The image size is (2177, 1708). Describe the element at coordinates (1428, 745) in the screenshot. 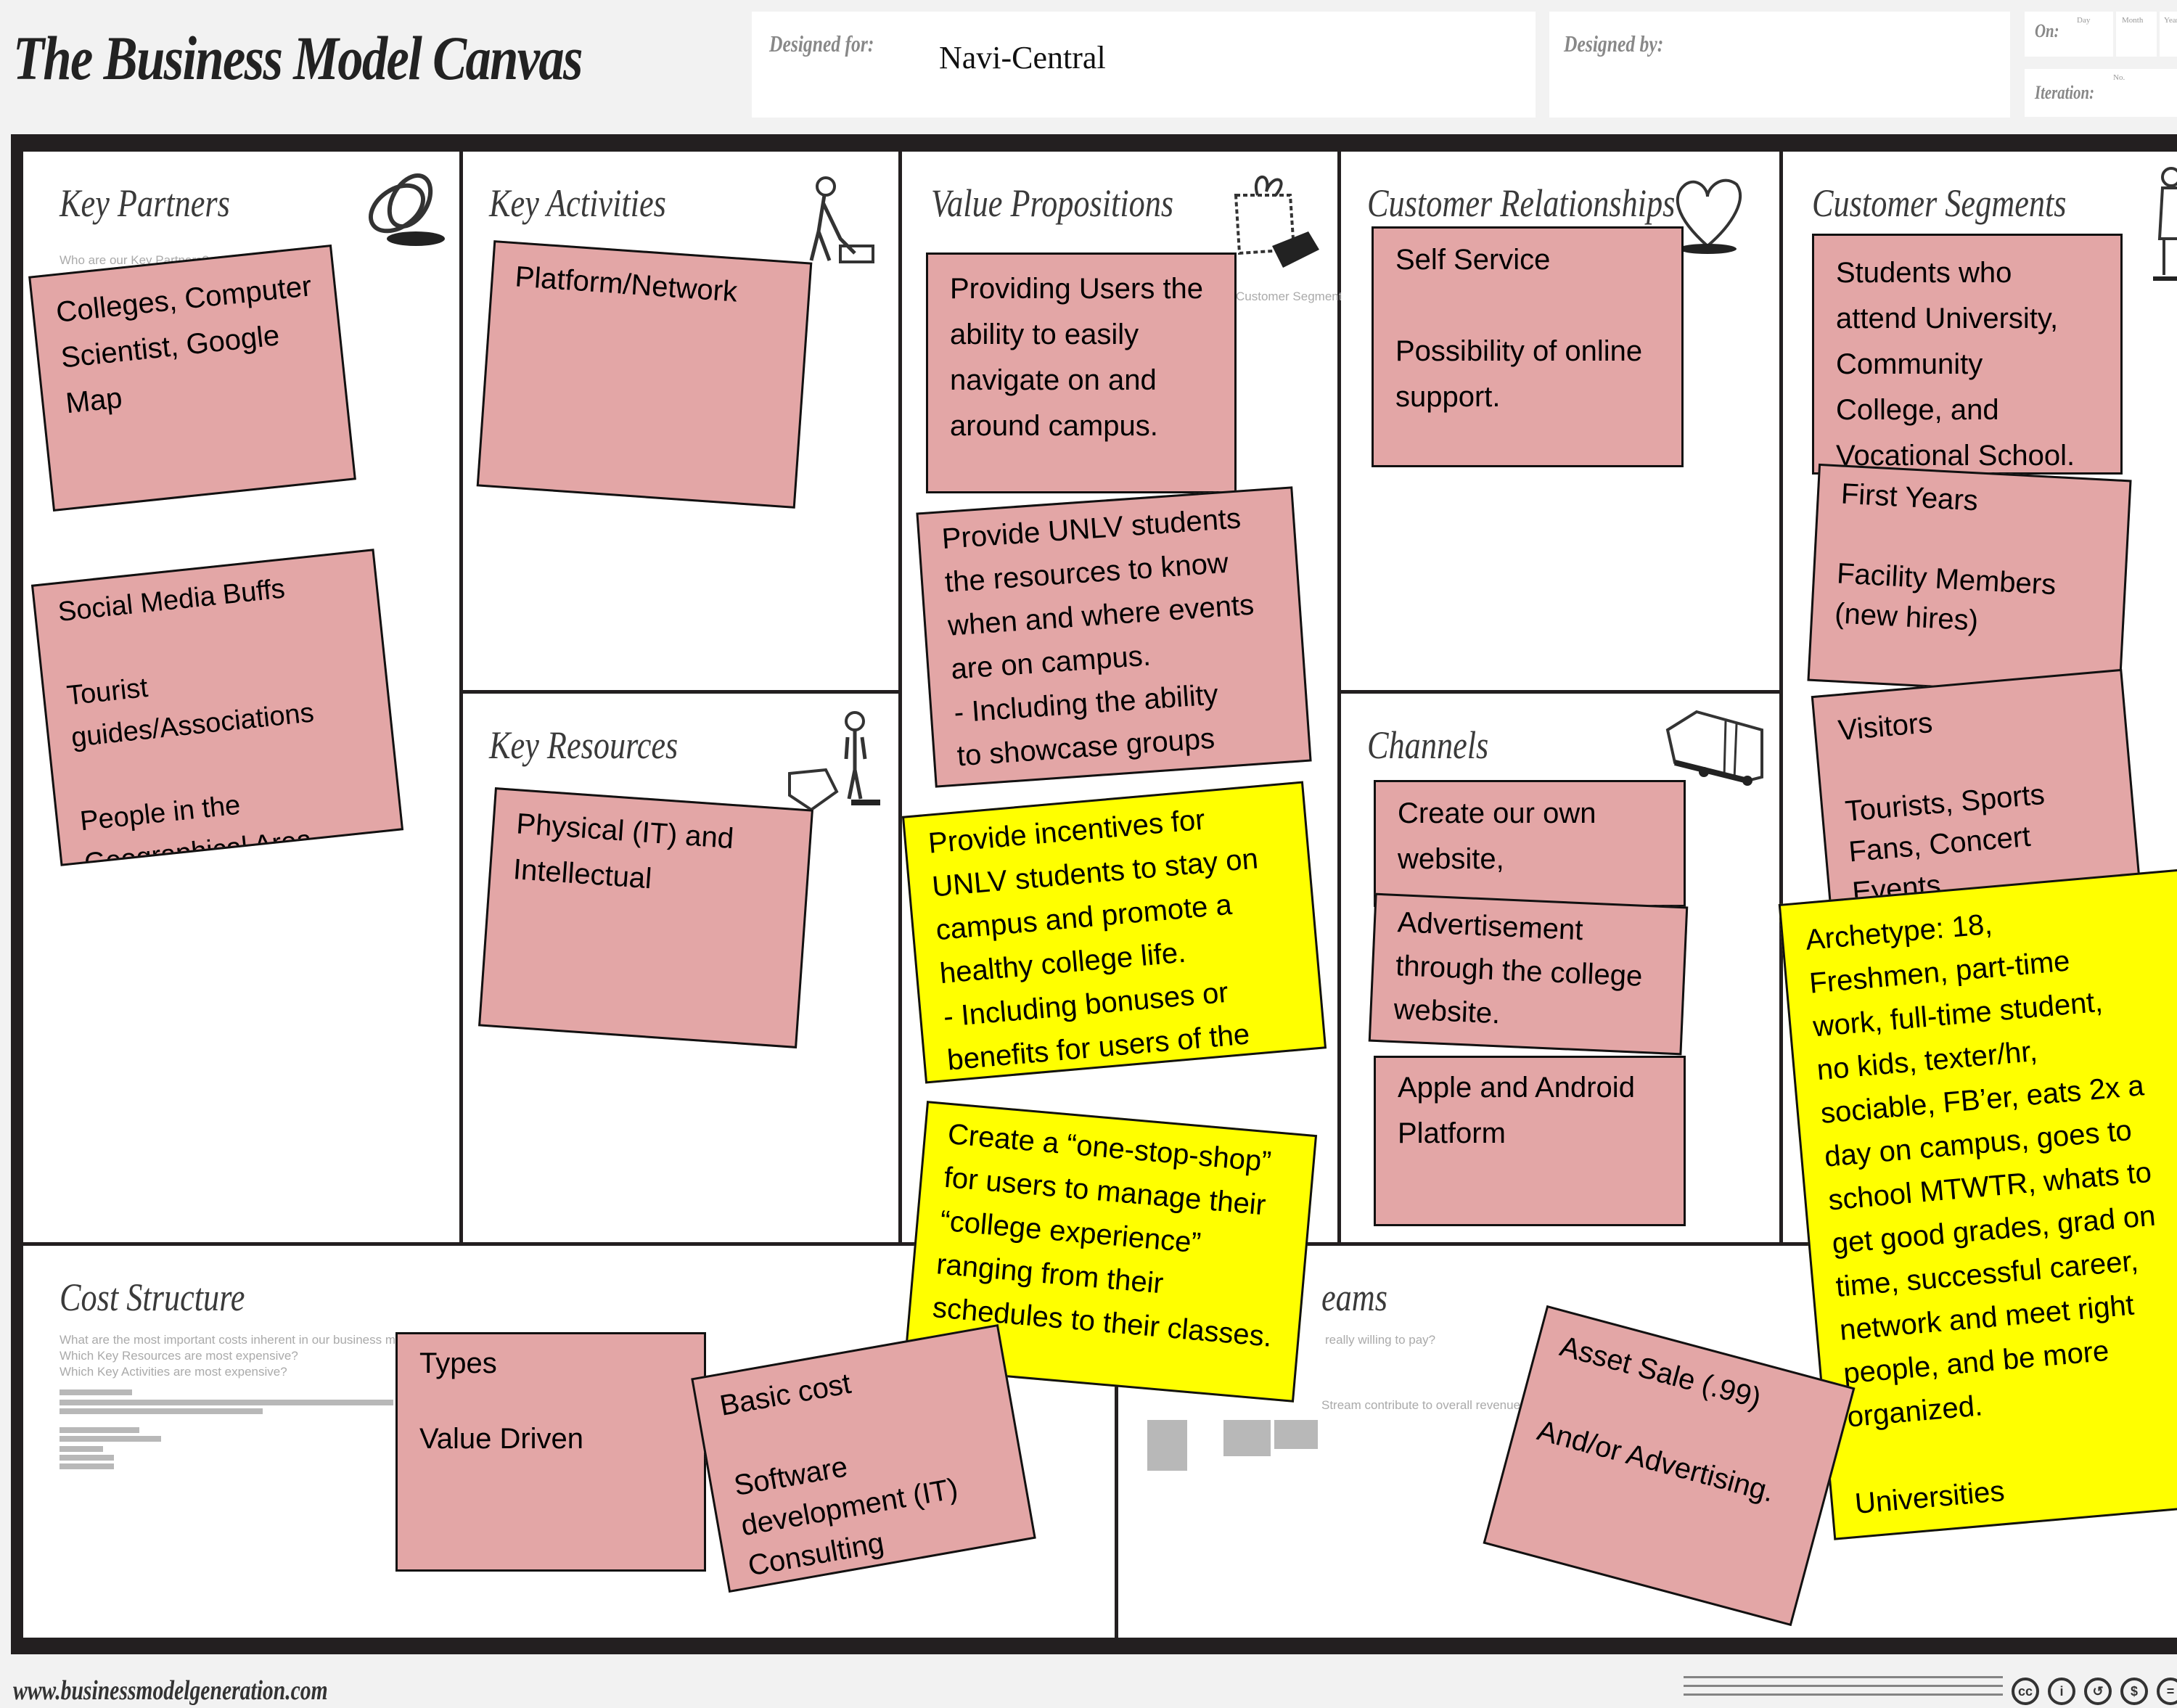

I see `channels-title: Channels` at that location.